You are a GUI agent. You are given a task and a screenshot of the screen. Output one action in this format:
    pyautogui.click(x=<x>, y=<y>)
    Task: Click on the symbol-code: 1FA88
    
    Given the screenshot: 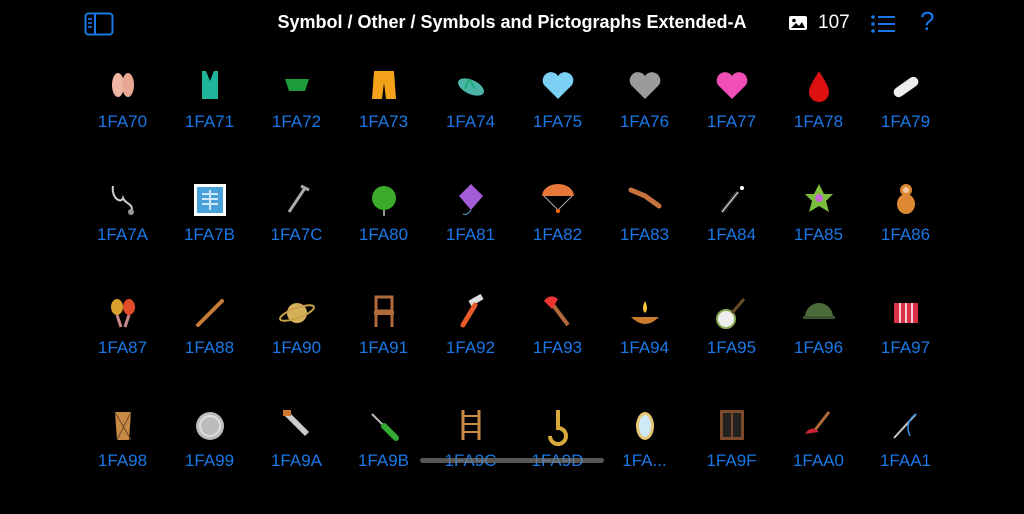 What is the action you would take?
    pyautogui.click(x=209, y=347)
    